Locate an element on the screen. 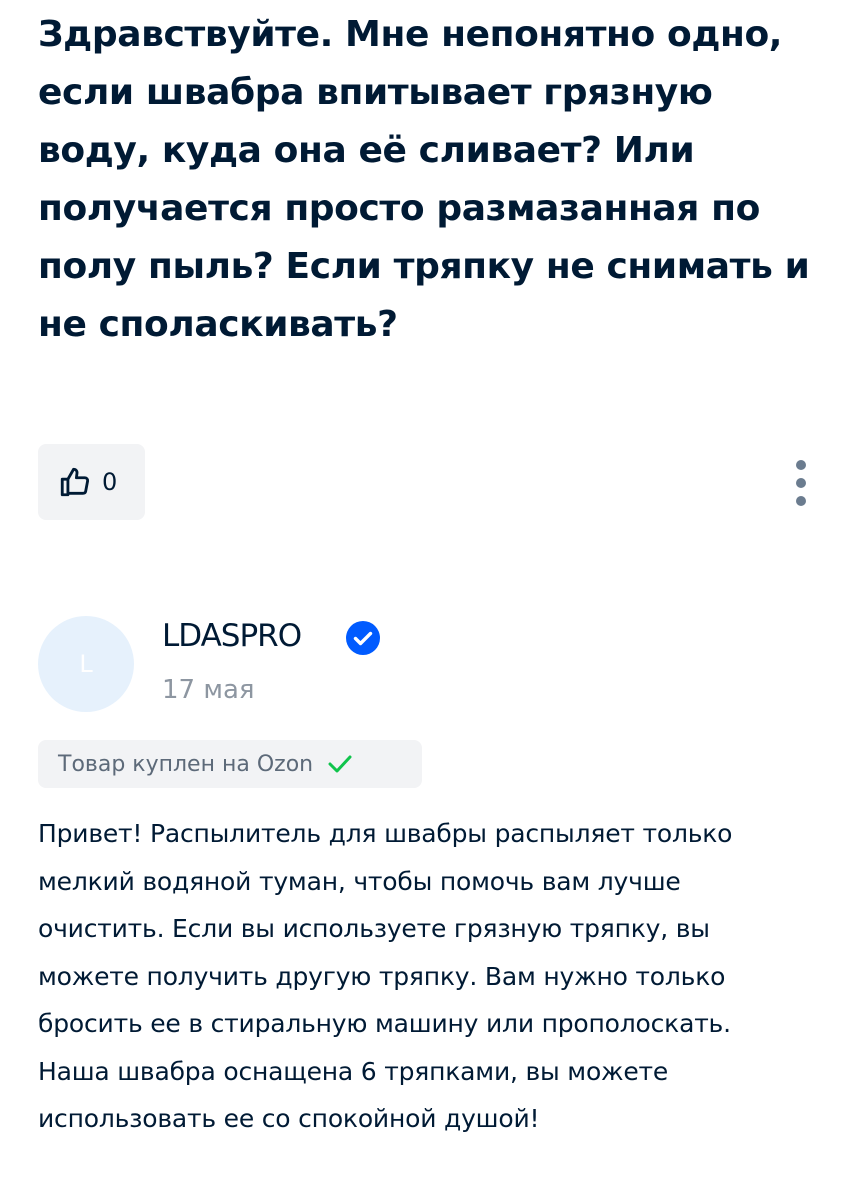 The image size is (858, 1200). avatar-letter: L is located at coordinates (86, 664).